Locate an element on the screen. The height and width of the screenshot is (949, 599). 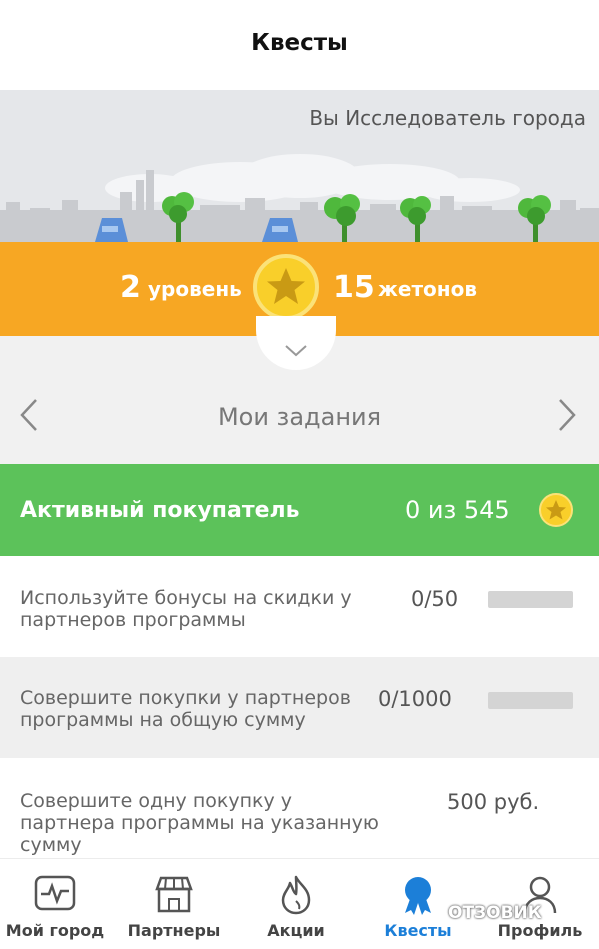
level-number: 2 is located at coordinates (130, 287).